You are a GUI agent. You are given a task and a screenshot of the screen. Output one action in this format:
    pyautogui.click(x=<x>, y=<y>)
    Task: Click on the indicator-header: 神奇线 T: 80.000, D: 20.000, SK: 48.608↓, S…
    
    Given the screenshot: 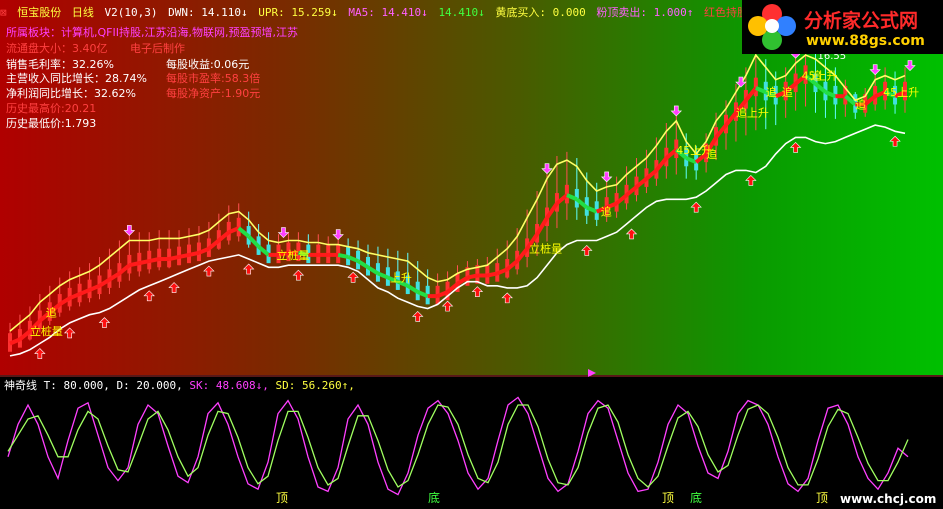 What is the action you would take?
    pyautogui.click(x=179, y=385)
    